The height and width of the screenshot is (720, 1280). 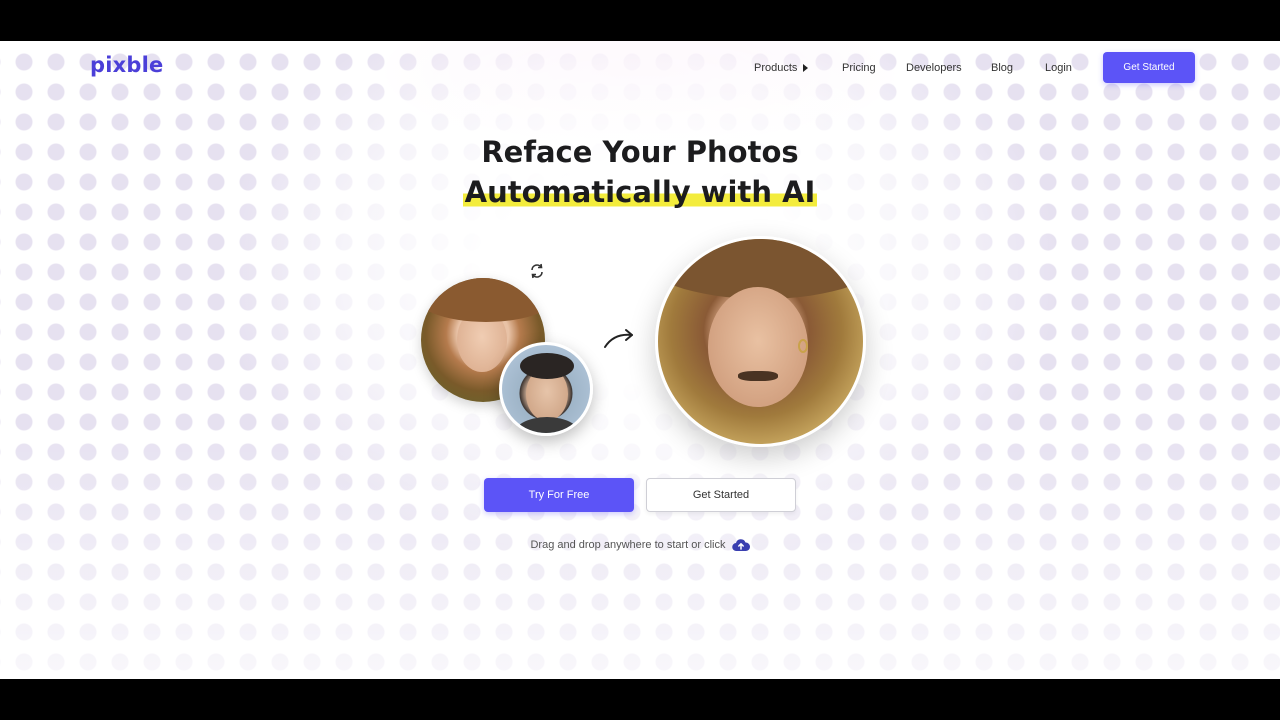 I want to click on dropzone-text: Drag and drop anywhere to start or click, so click(x=628, y=545).